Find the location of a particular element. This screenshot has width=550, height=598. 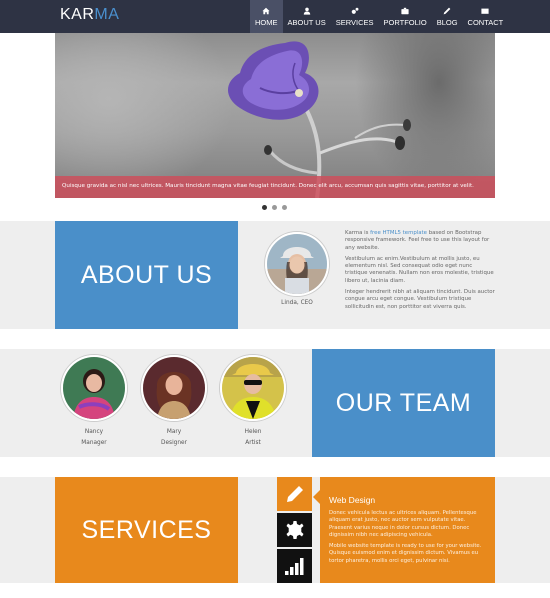

team-title: OUR TEAM is located at coordinates (403, 402).